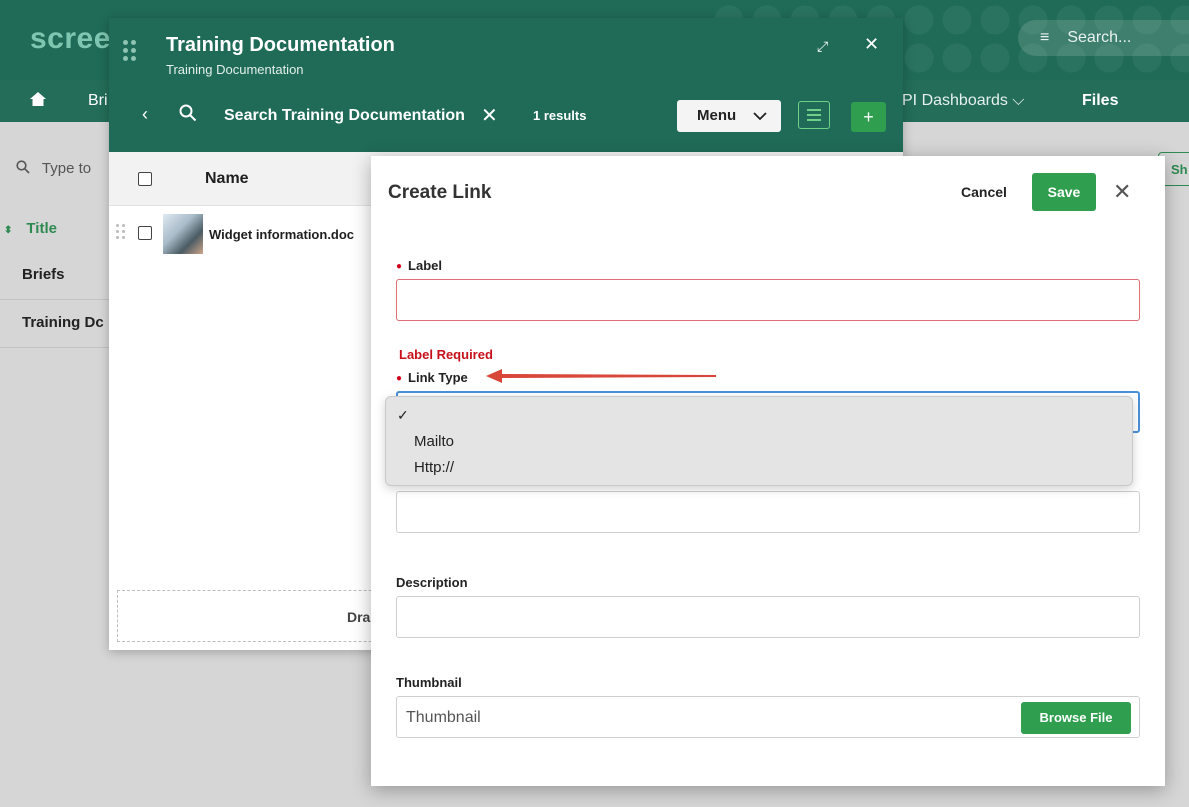 The image size is (1189, 807). Describe the element at coordinates (344, 116) in the screenshot. I see `window-search-input: Search Training Documentation` at that location.